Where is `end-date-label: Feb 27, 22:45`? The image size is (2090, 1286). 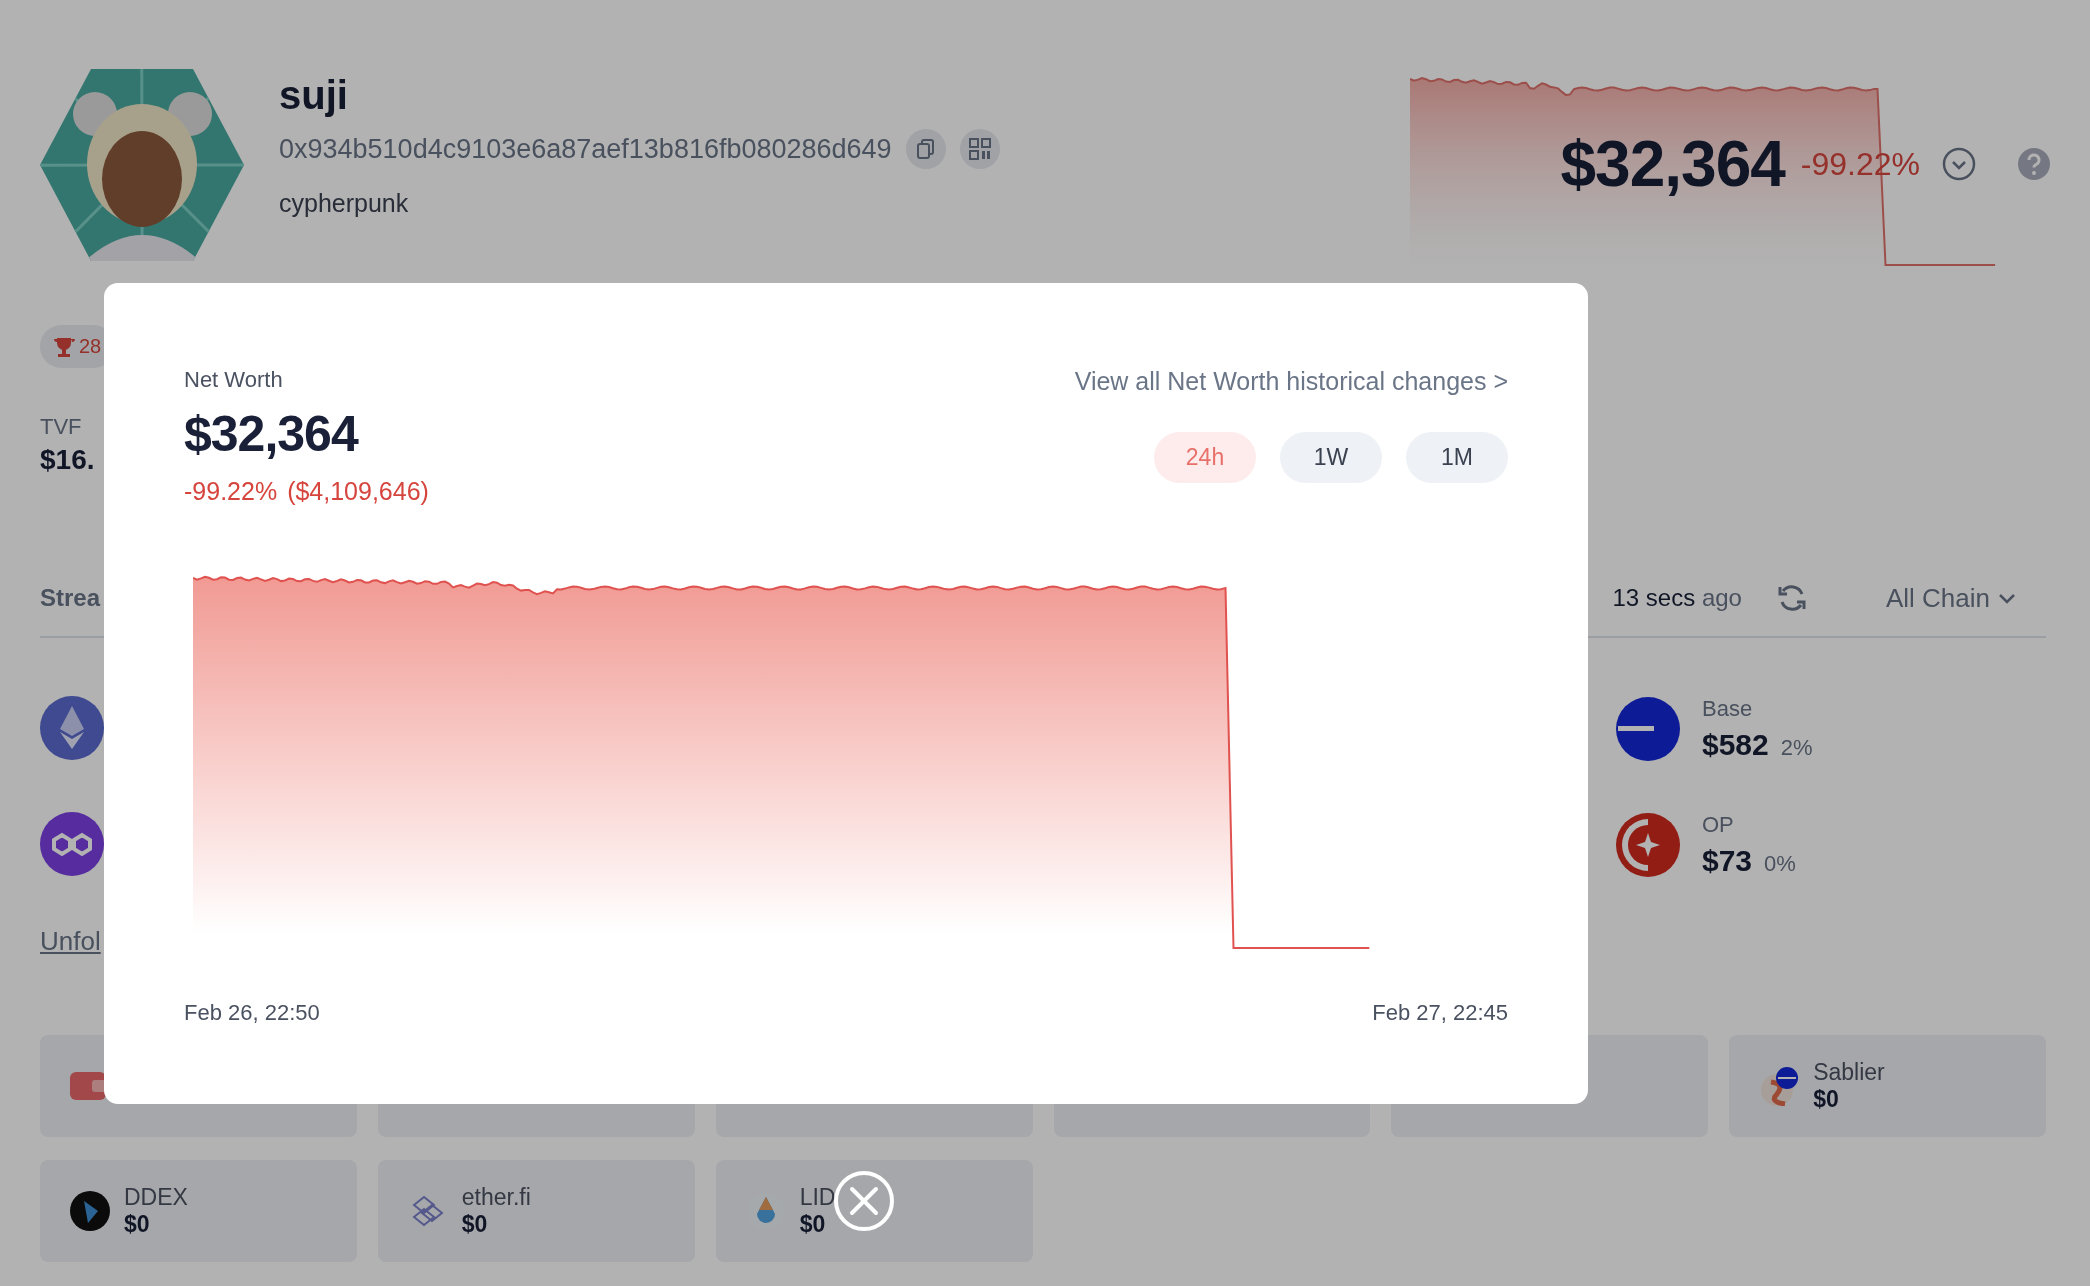 end-date-label: Feb 27, 22:45 is located at coordinates (1440, 1013).